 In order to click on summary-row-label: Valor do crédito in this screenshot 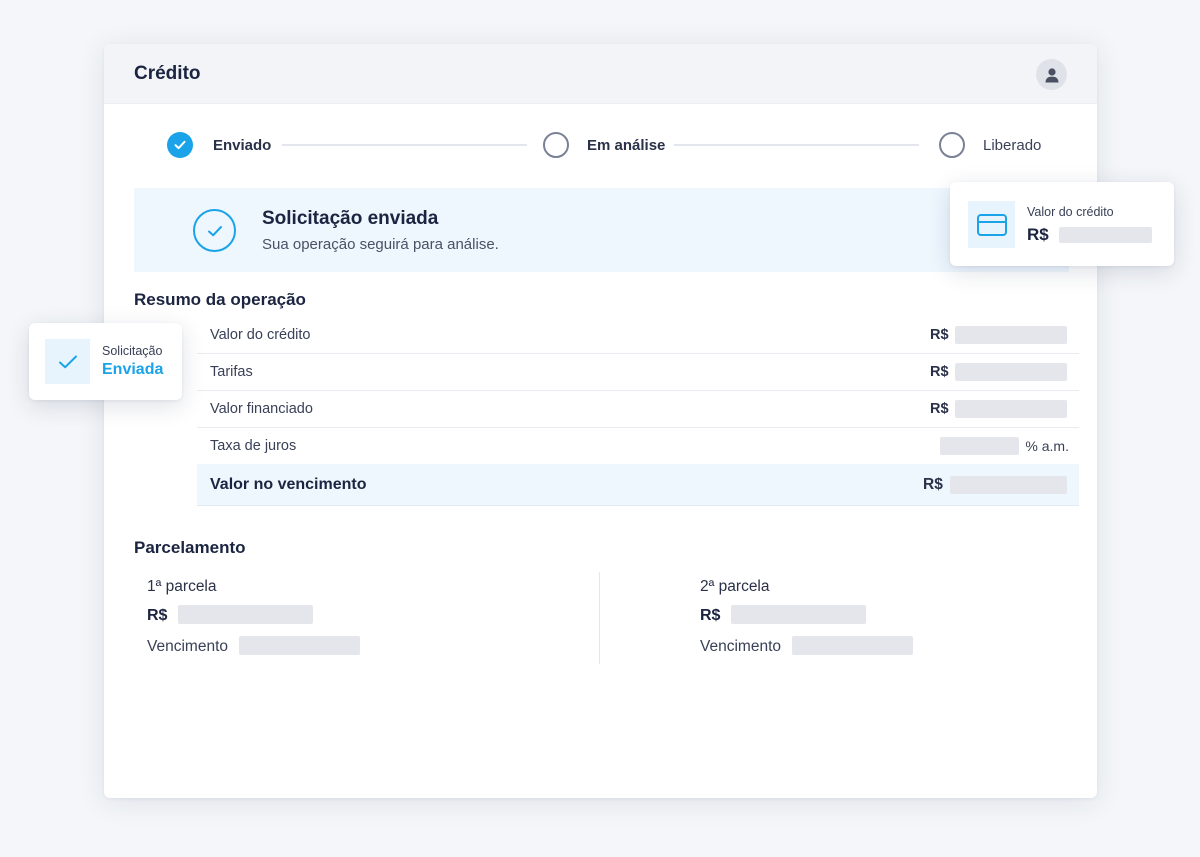, I will do `click(260, 335)`.